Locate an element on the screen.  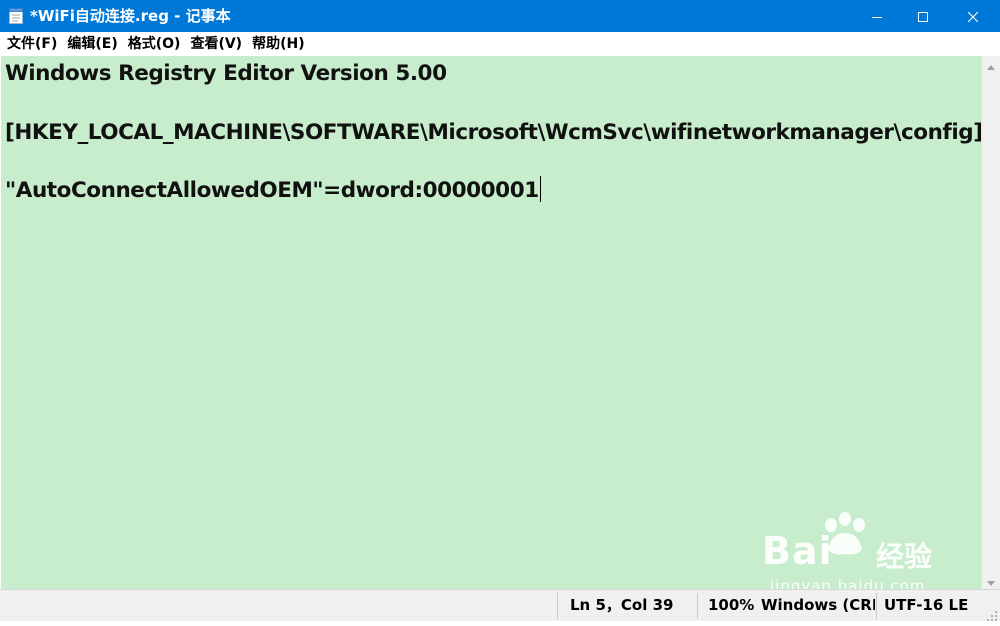
menu-format: 格式(O) is located at coordinates (154, 44).